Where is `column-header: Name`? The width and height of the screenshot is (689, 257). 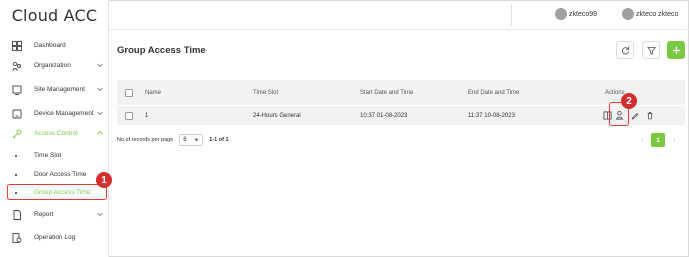
column-header: Name is located at coordinates (153, 93).